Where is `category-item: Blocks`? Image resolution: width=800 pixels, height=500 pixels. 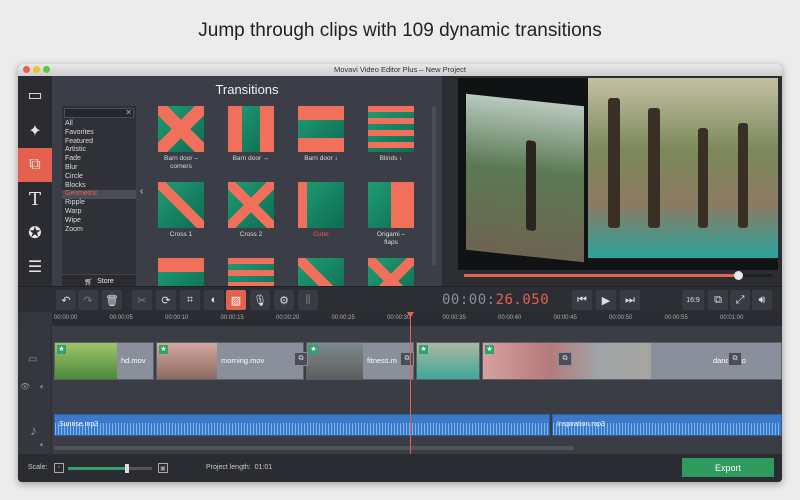 category-item: Blocks is located at coordinates (99, 186).